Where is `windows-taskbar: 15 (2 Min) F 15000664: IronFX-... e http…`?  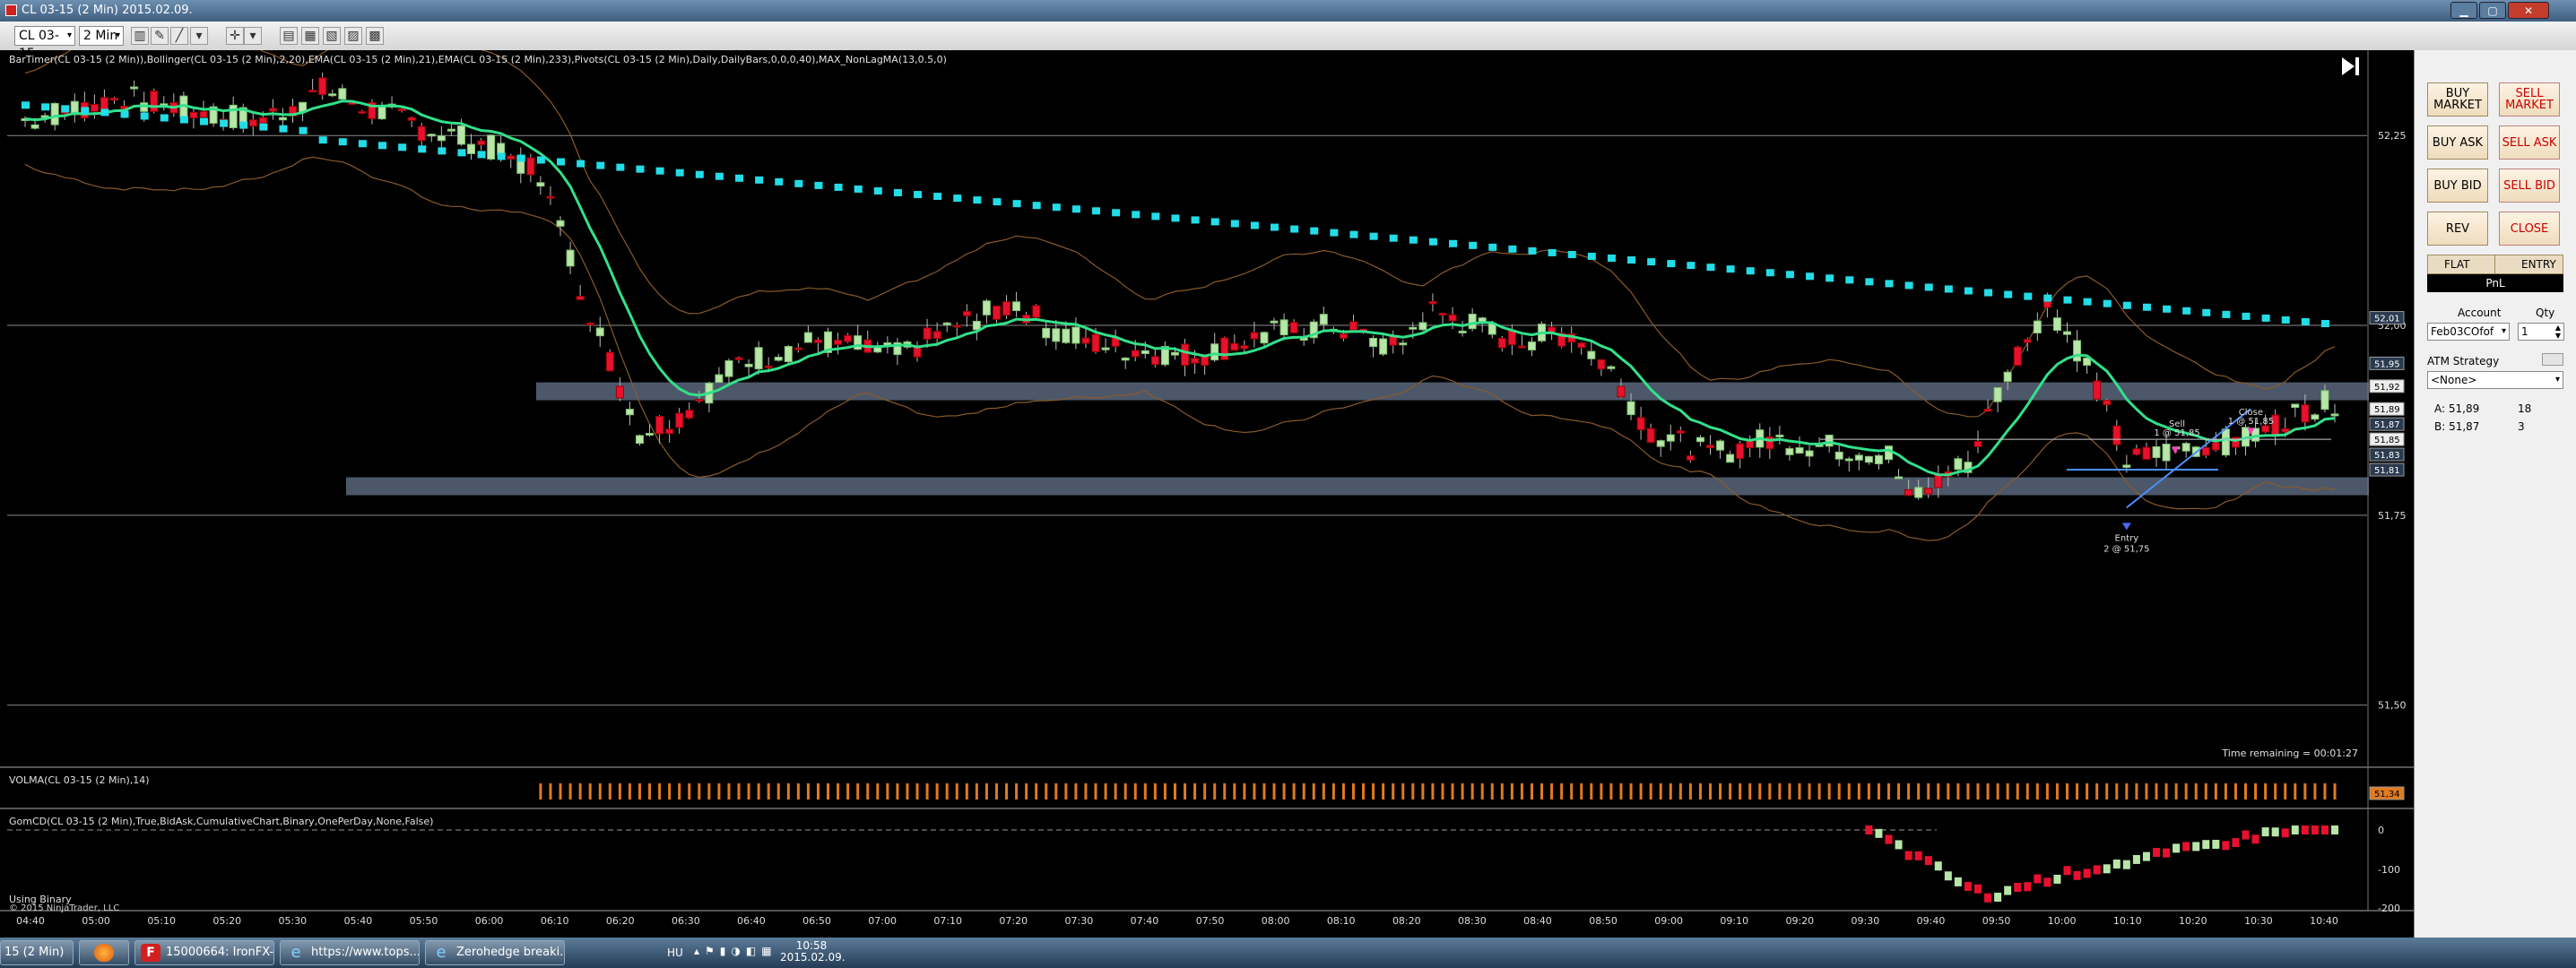 windows-taskbar: 15 (2 Min) F 15000664: IronFX-... e http… is located at coordinates (1288, 953).